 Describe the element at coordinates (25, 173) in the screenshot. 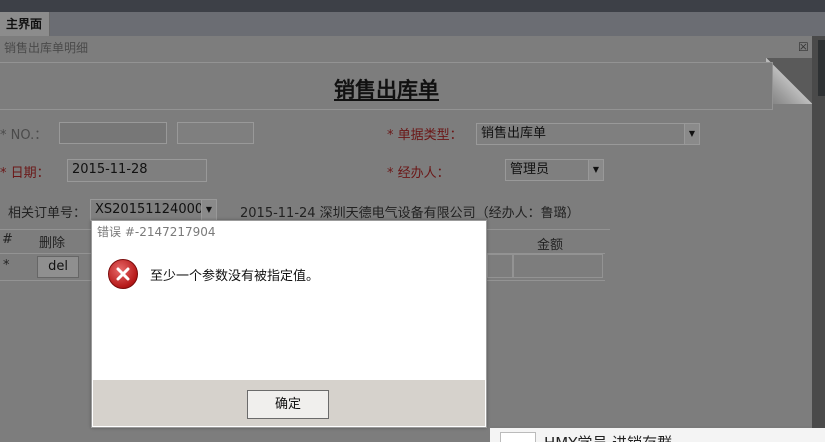

I see `date-label: * 日期：` at that location.